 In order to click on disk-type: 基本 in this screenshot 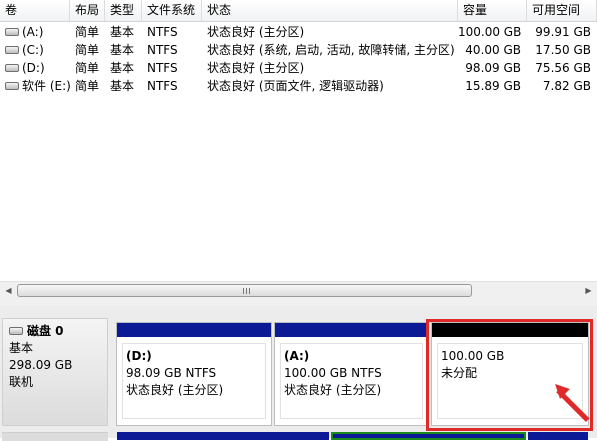, I will do `click(21, 348)`.